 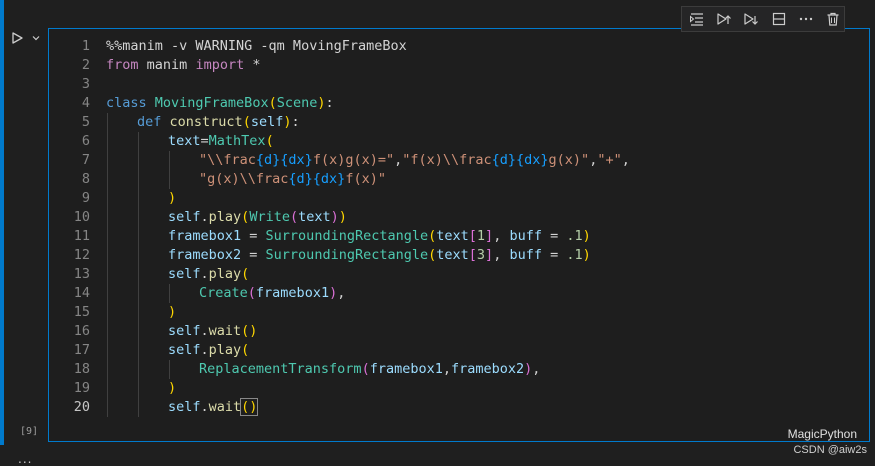 What do you see at coordinates (830, 450) in the screenshot?
I see `watermark: CSDN @aiw2s` at bounding box center [830, 450].